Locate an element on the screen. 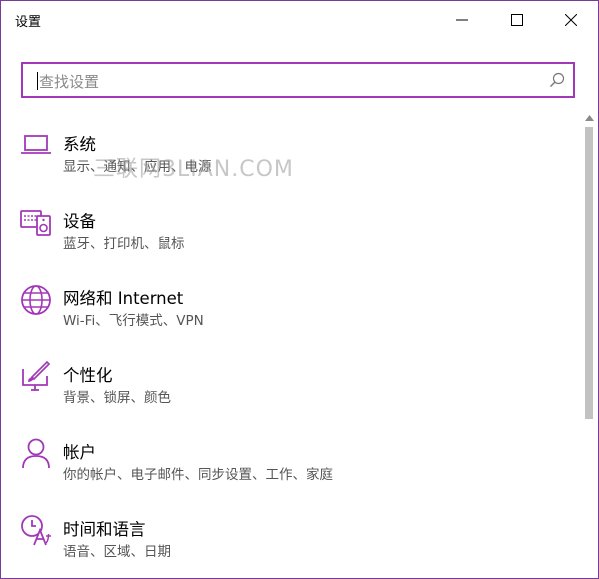 This screenshot has width=599, height=579. text-caret is located at coordinates (37, 81).